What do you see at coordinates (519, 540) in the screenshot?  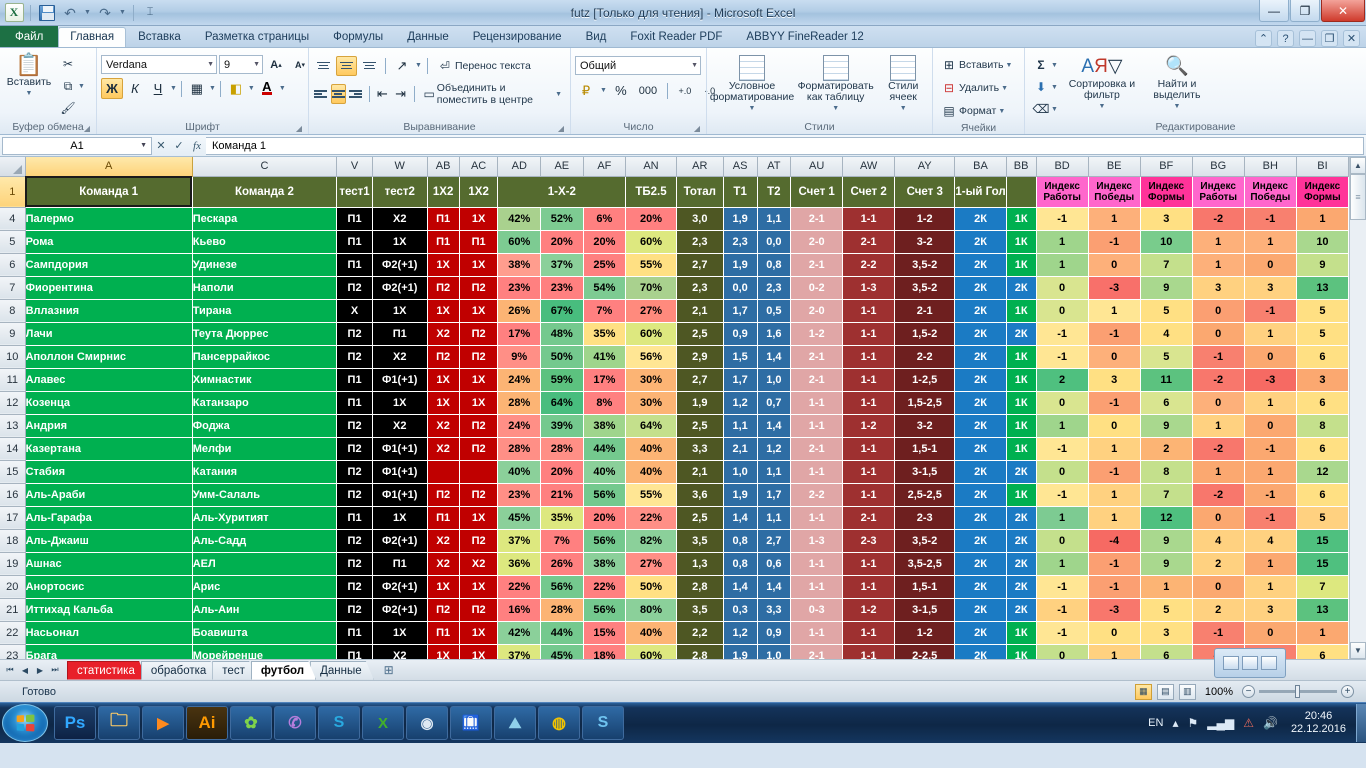 I see `cell-prob-1: 37%` at bounding box center [519, 540].